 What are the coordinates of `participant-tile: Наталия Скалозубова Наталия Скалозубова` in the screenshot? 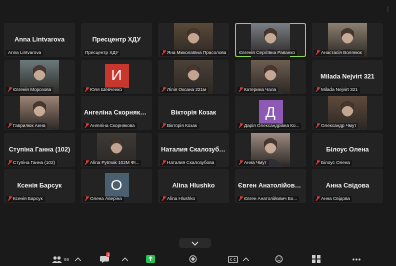 It's located at (193, 149).